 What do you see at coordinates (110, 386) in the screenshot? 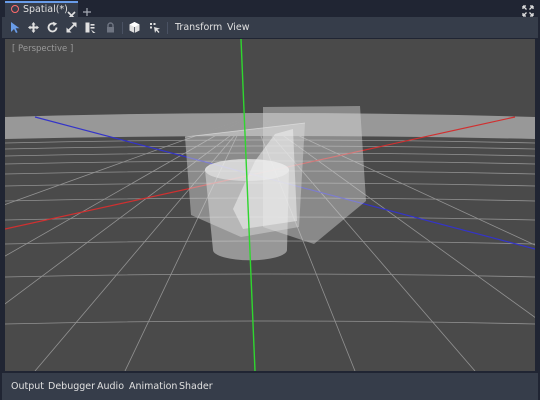
I see `bottom-tab-audio: Audio` at bounding box center [110, 386].